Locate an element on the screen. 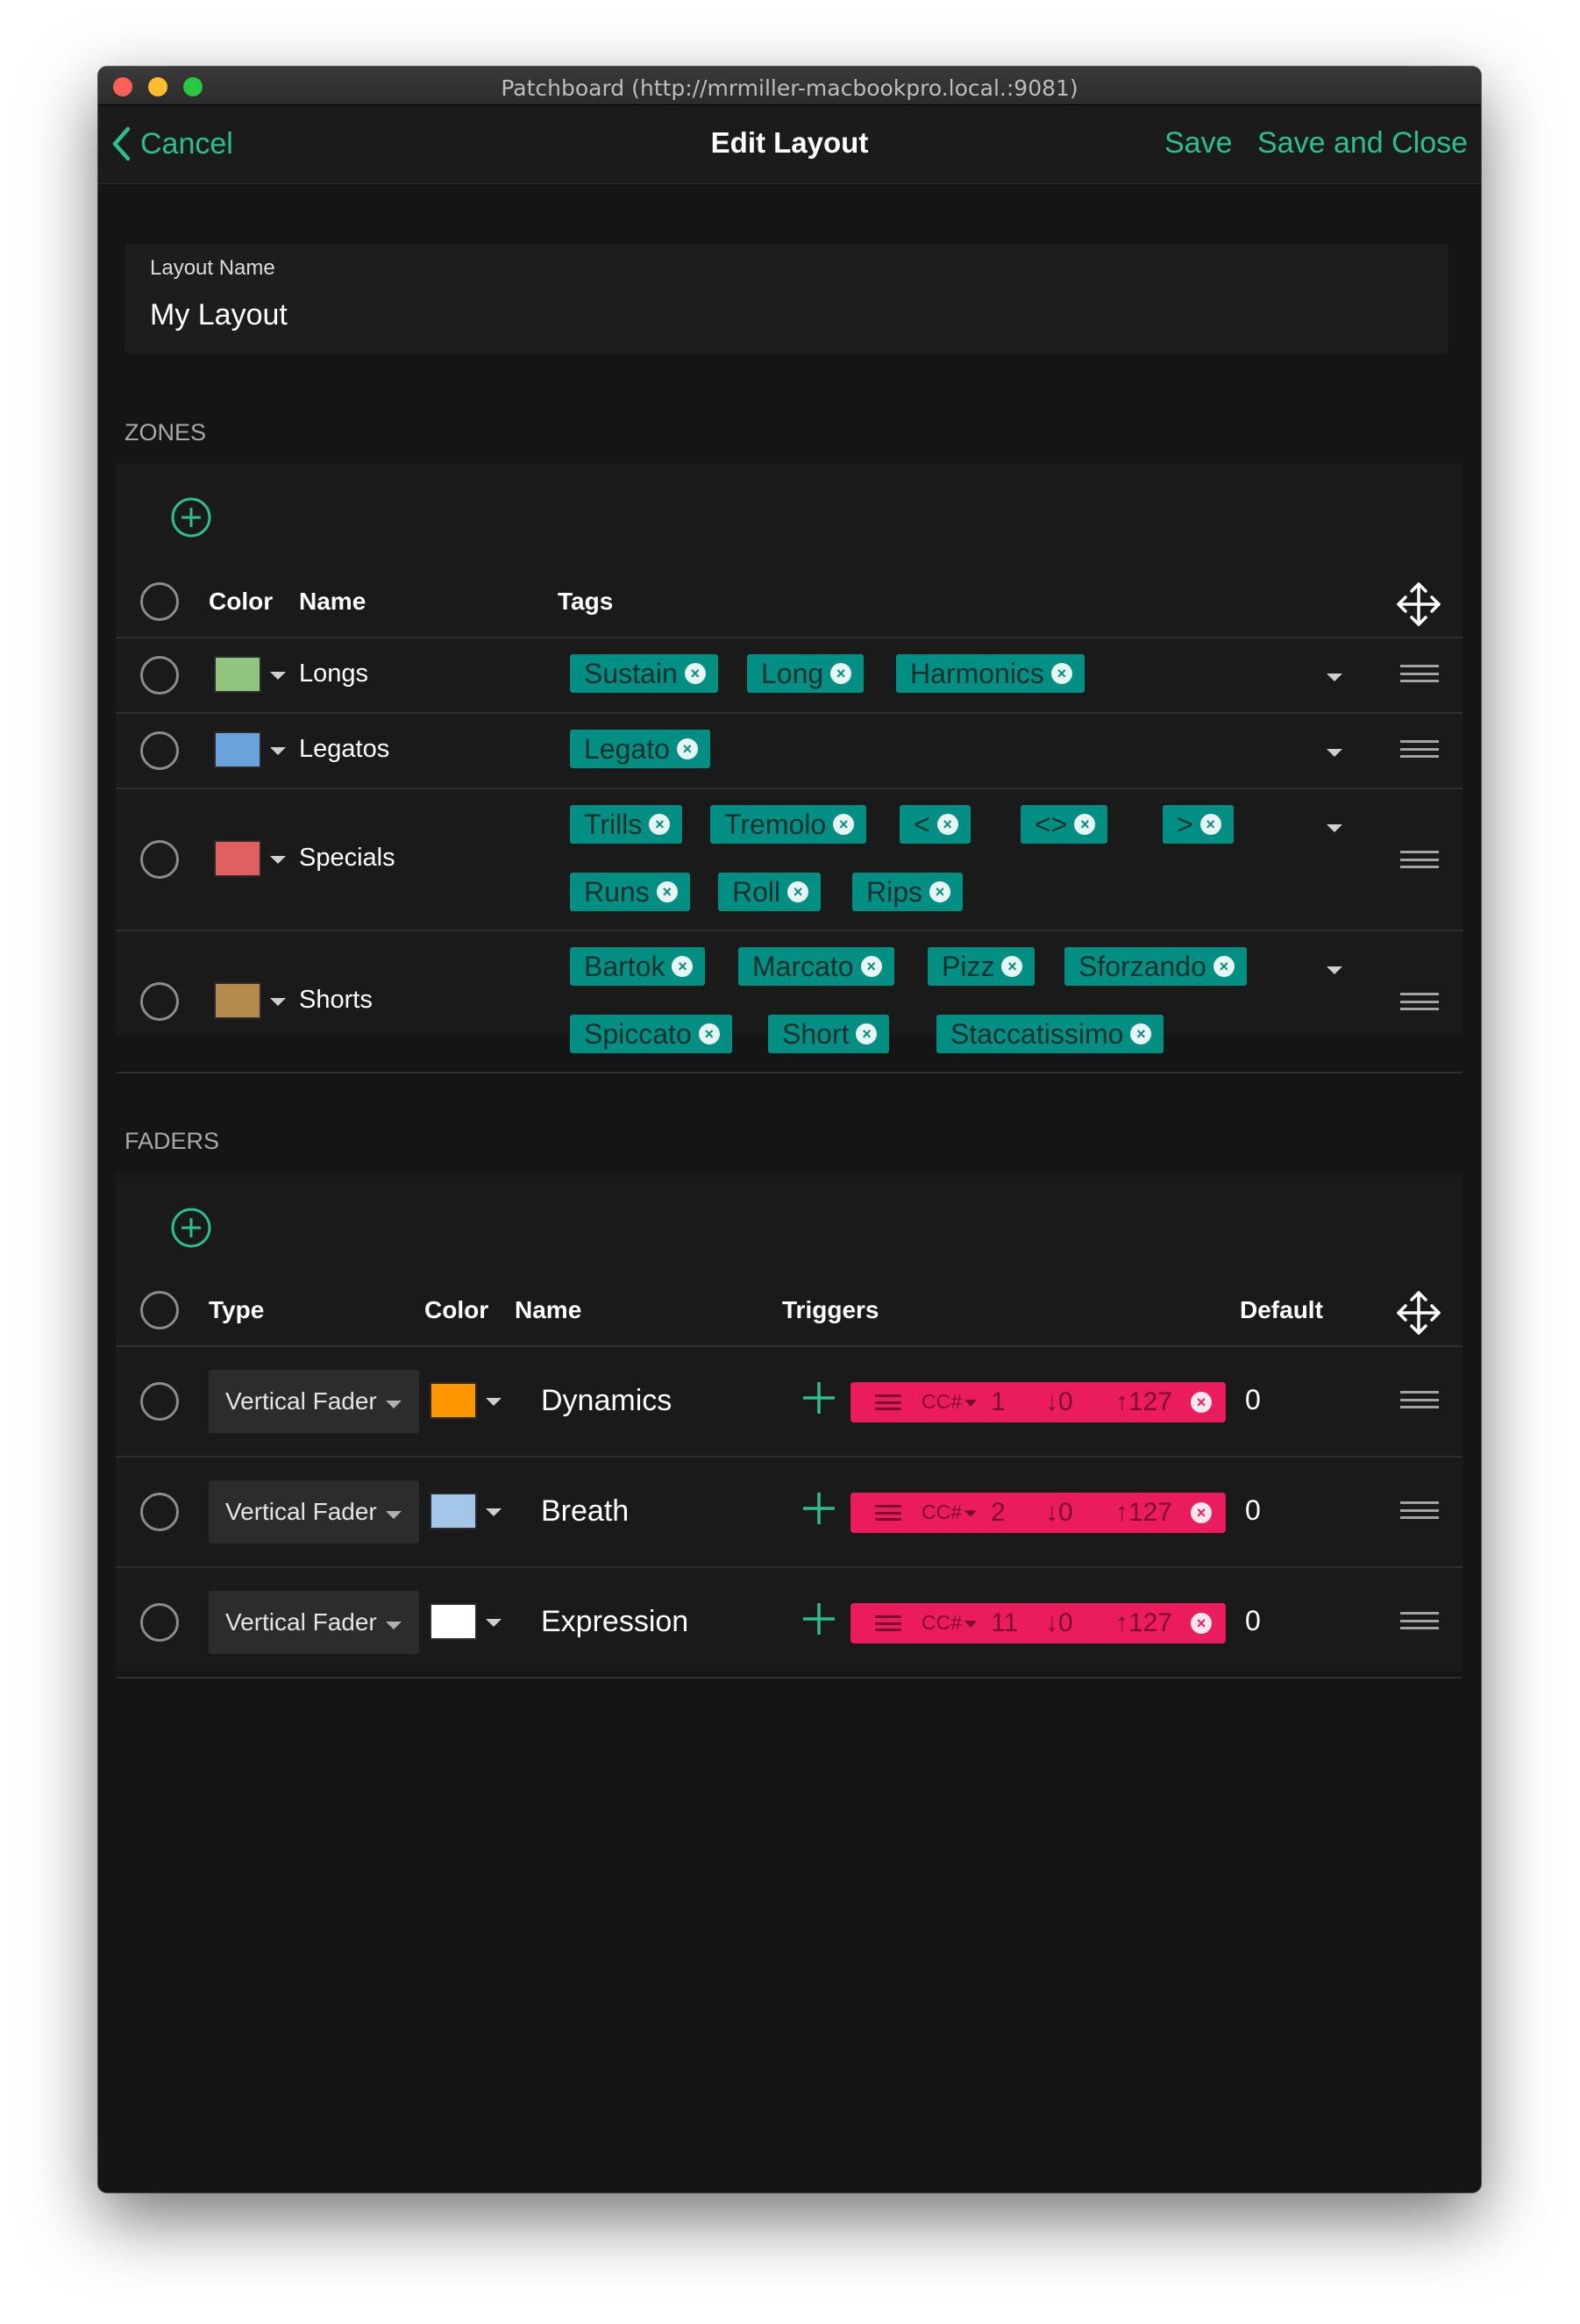 This screenshot has height=2324, width=1580. trigger-number: 1 is located at coordinates (999, 1402).